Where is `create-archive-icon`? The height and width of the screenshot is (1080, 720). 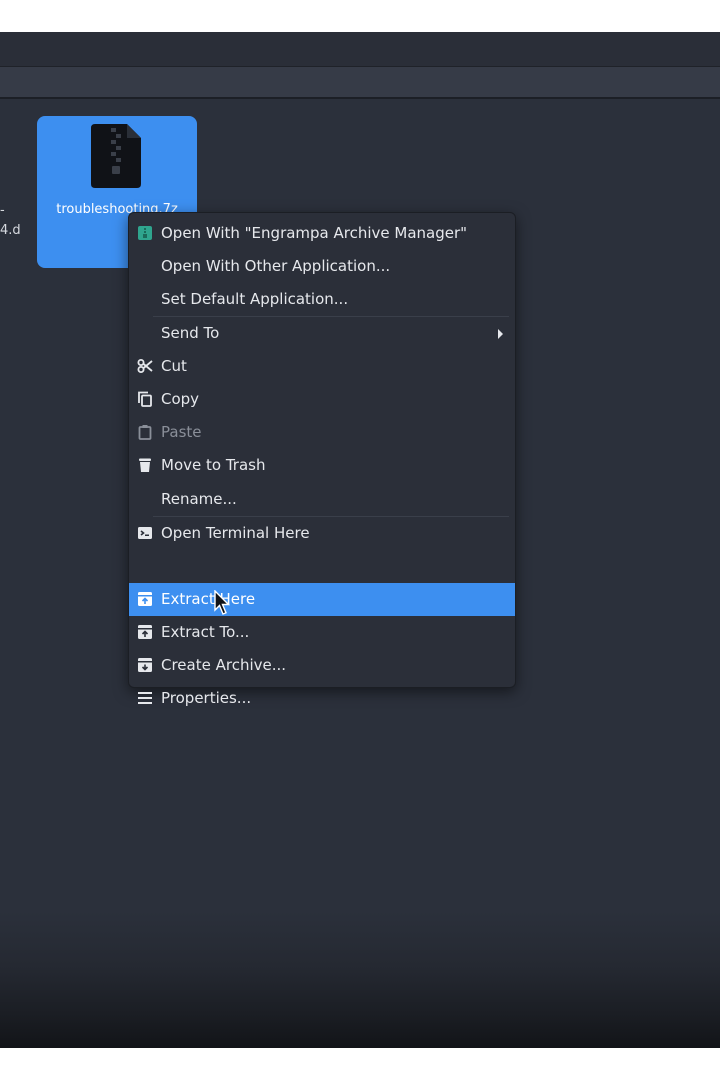
create-archive-icon is located at coordinates (145, 665).